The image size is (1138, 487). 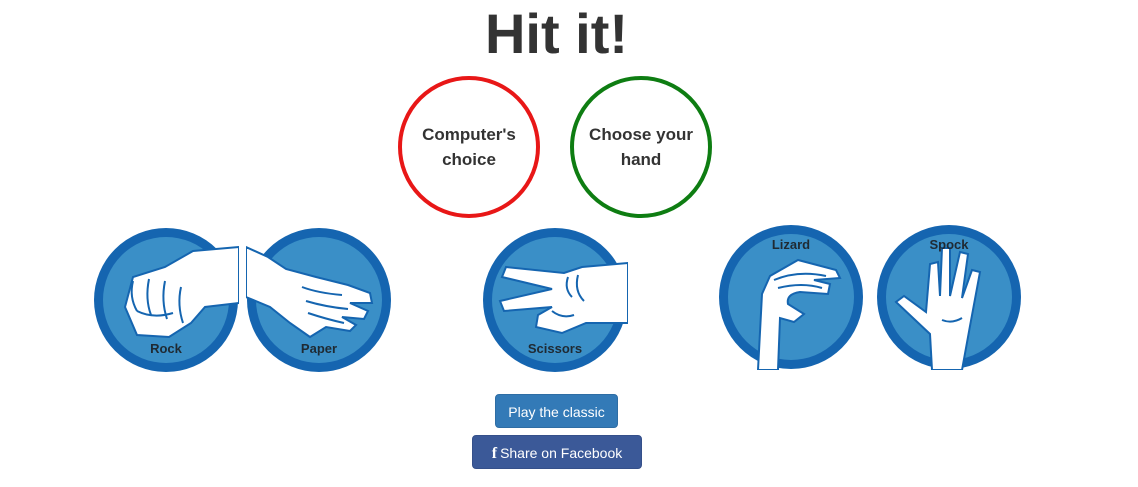 I want to click on hand-option-paper: Paper, so click(x=319, y=300).